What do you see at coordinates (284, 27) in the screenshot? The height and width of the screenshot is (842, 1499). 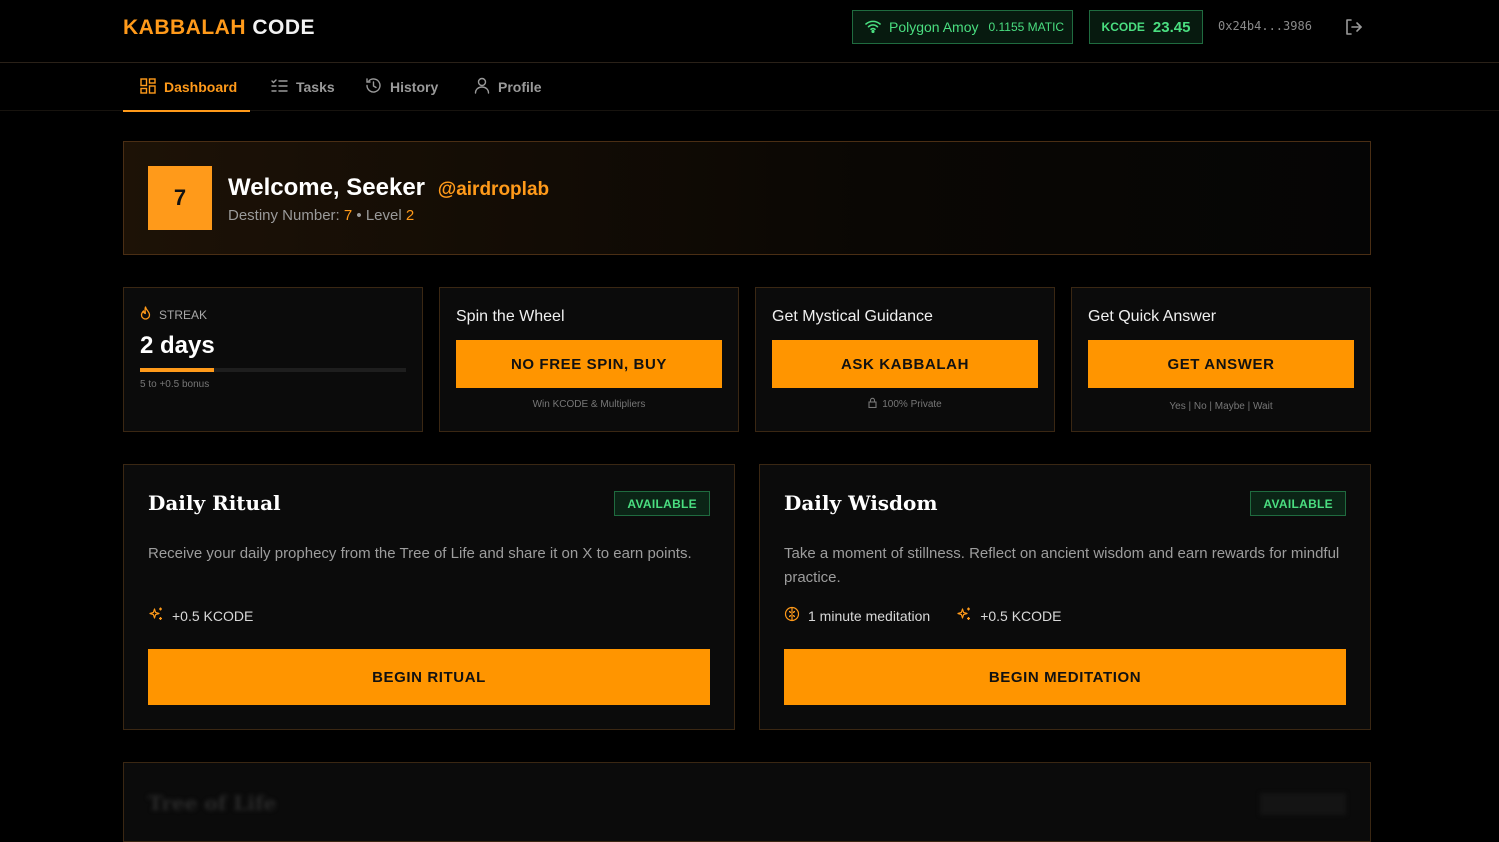 I see `logo-part-2: CODE` at bounding box center [284, 27].